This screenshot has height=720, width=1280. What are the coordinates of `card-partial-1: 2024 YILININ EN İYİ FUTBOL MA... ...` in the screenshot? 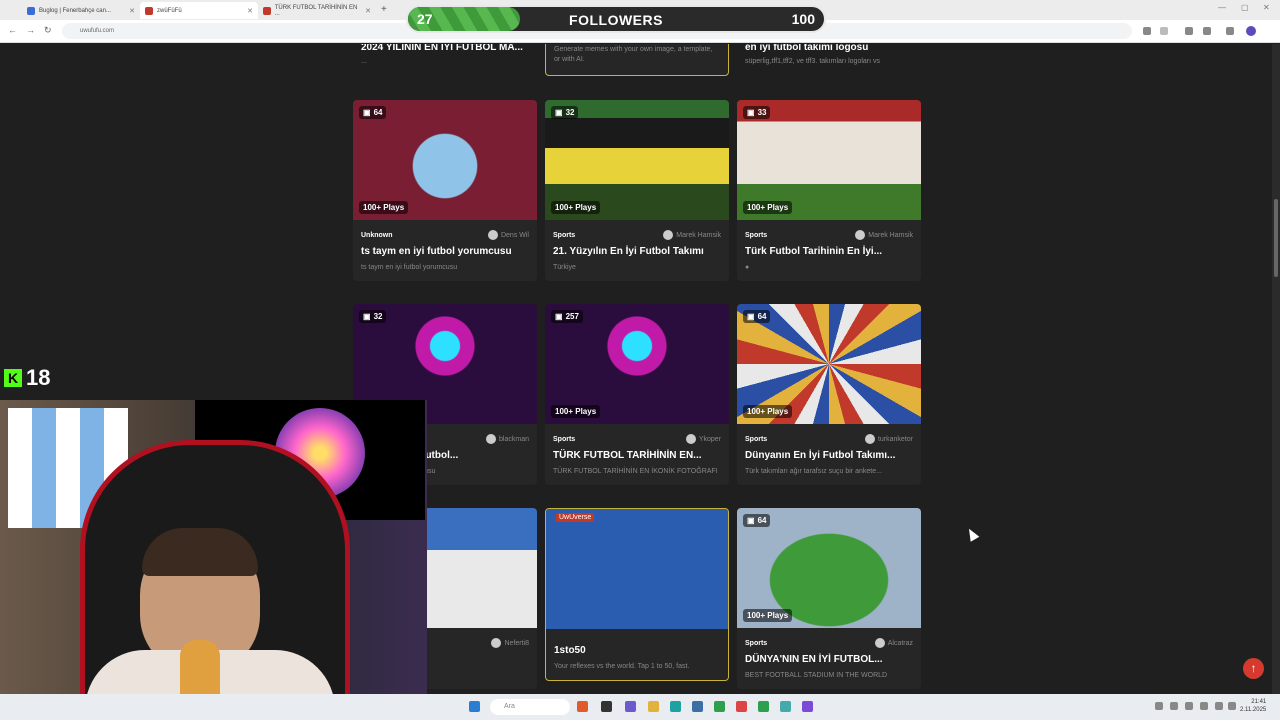 It's located at (445, 58).